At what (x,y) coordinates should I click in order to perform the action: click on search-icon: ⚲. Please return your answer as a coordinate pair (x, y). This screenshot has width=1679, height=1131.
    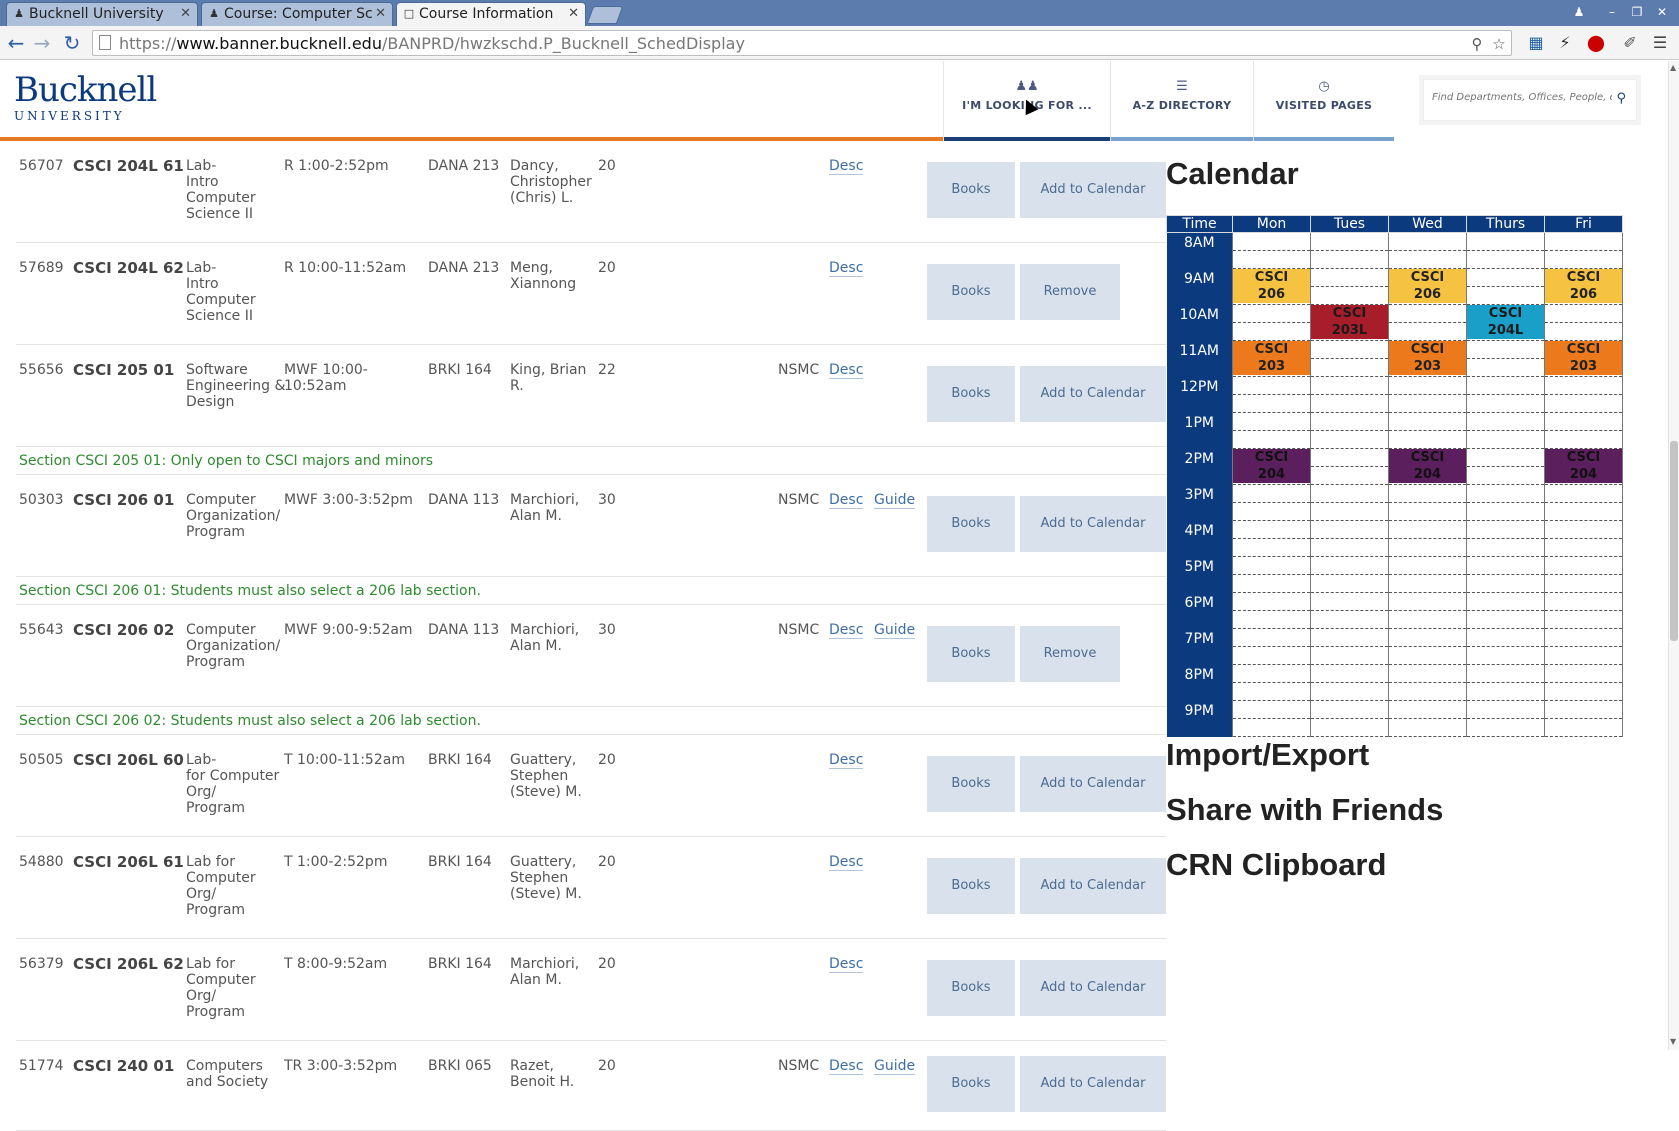
    Looking at the image, I should click on (1477, 44).